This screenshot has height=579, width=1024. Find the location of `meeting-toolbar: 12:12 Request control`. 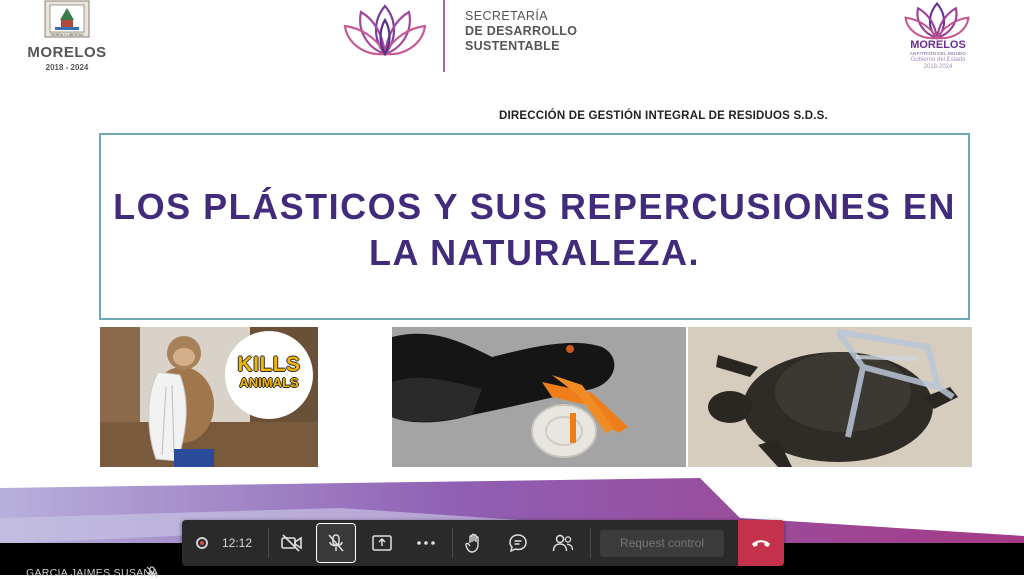

meeting-toolbar: 12:12 Request control is located at coordinates (483, 543).